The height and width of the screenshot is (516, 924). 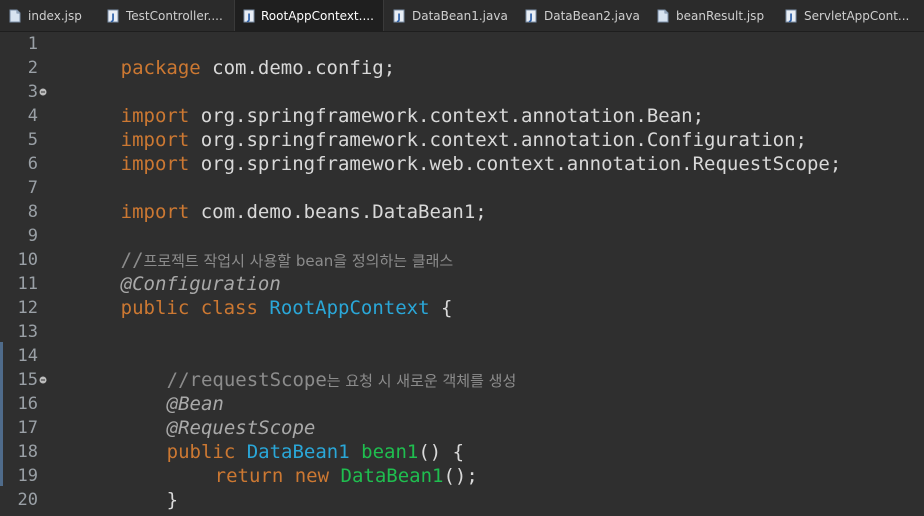 I want to click on line-number: 15, so click(x=27, y=380).